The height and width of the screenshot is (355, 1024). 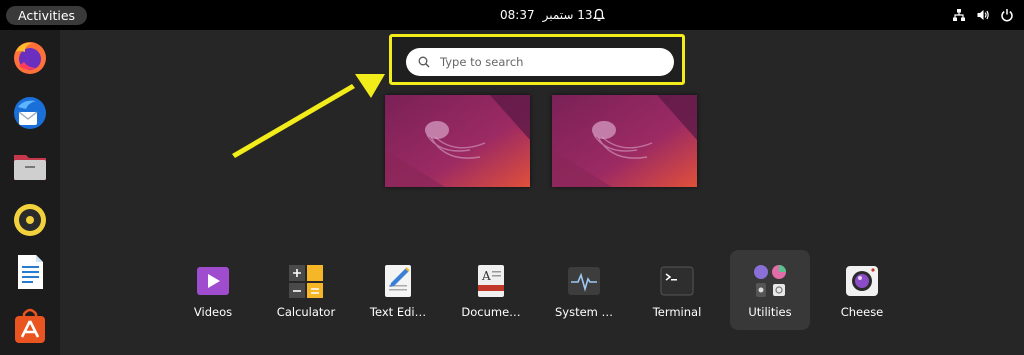 I want to click on dock-item-files, so click(x=30, y=166).